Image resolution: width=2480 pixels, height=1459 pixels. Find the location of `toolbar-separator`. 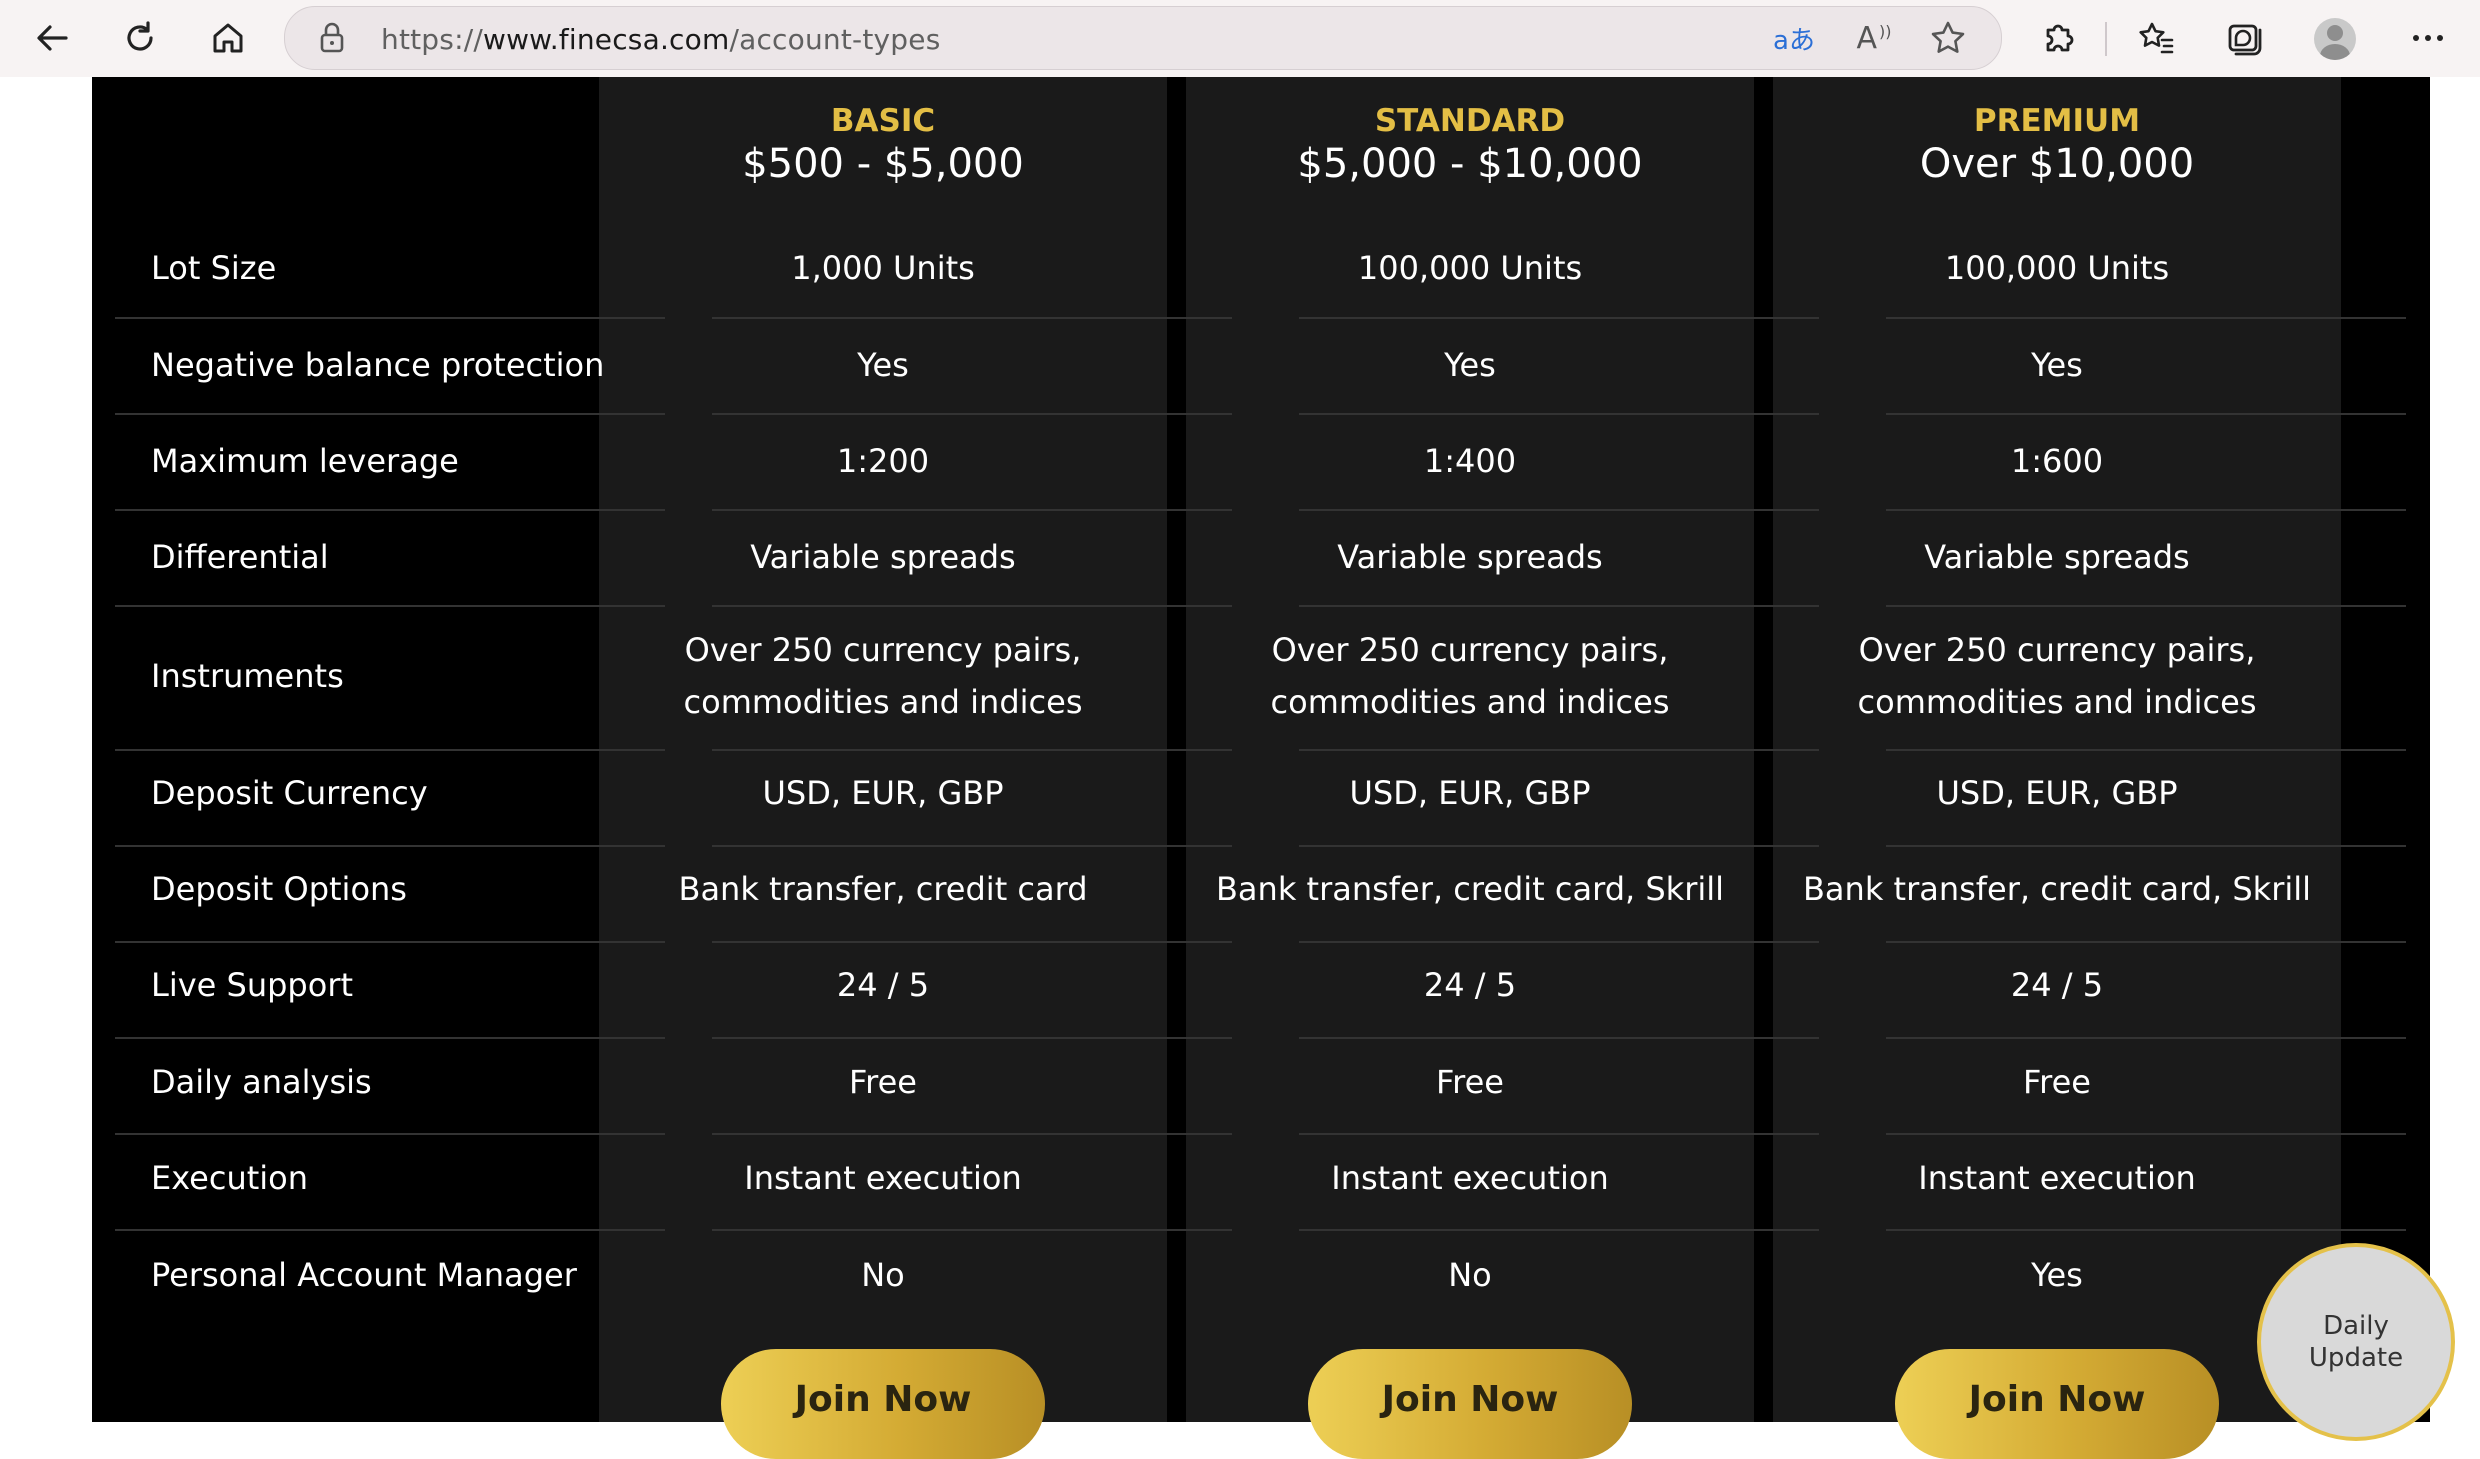

toolbar-separator is located at coordinates (2106, 39).